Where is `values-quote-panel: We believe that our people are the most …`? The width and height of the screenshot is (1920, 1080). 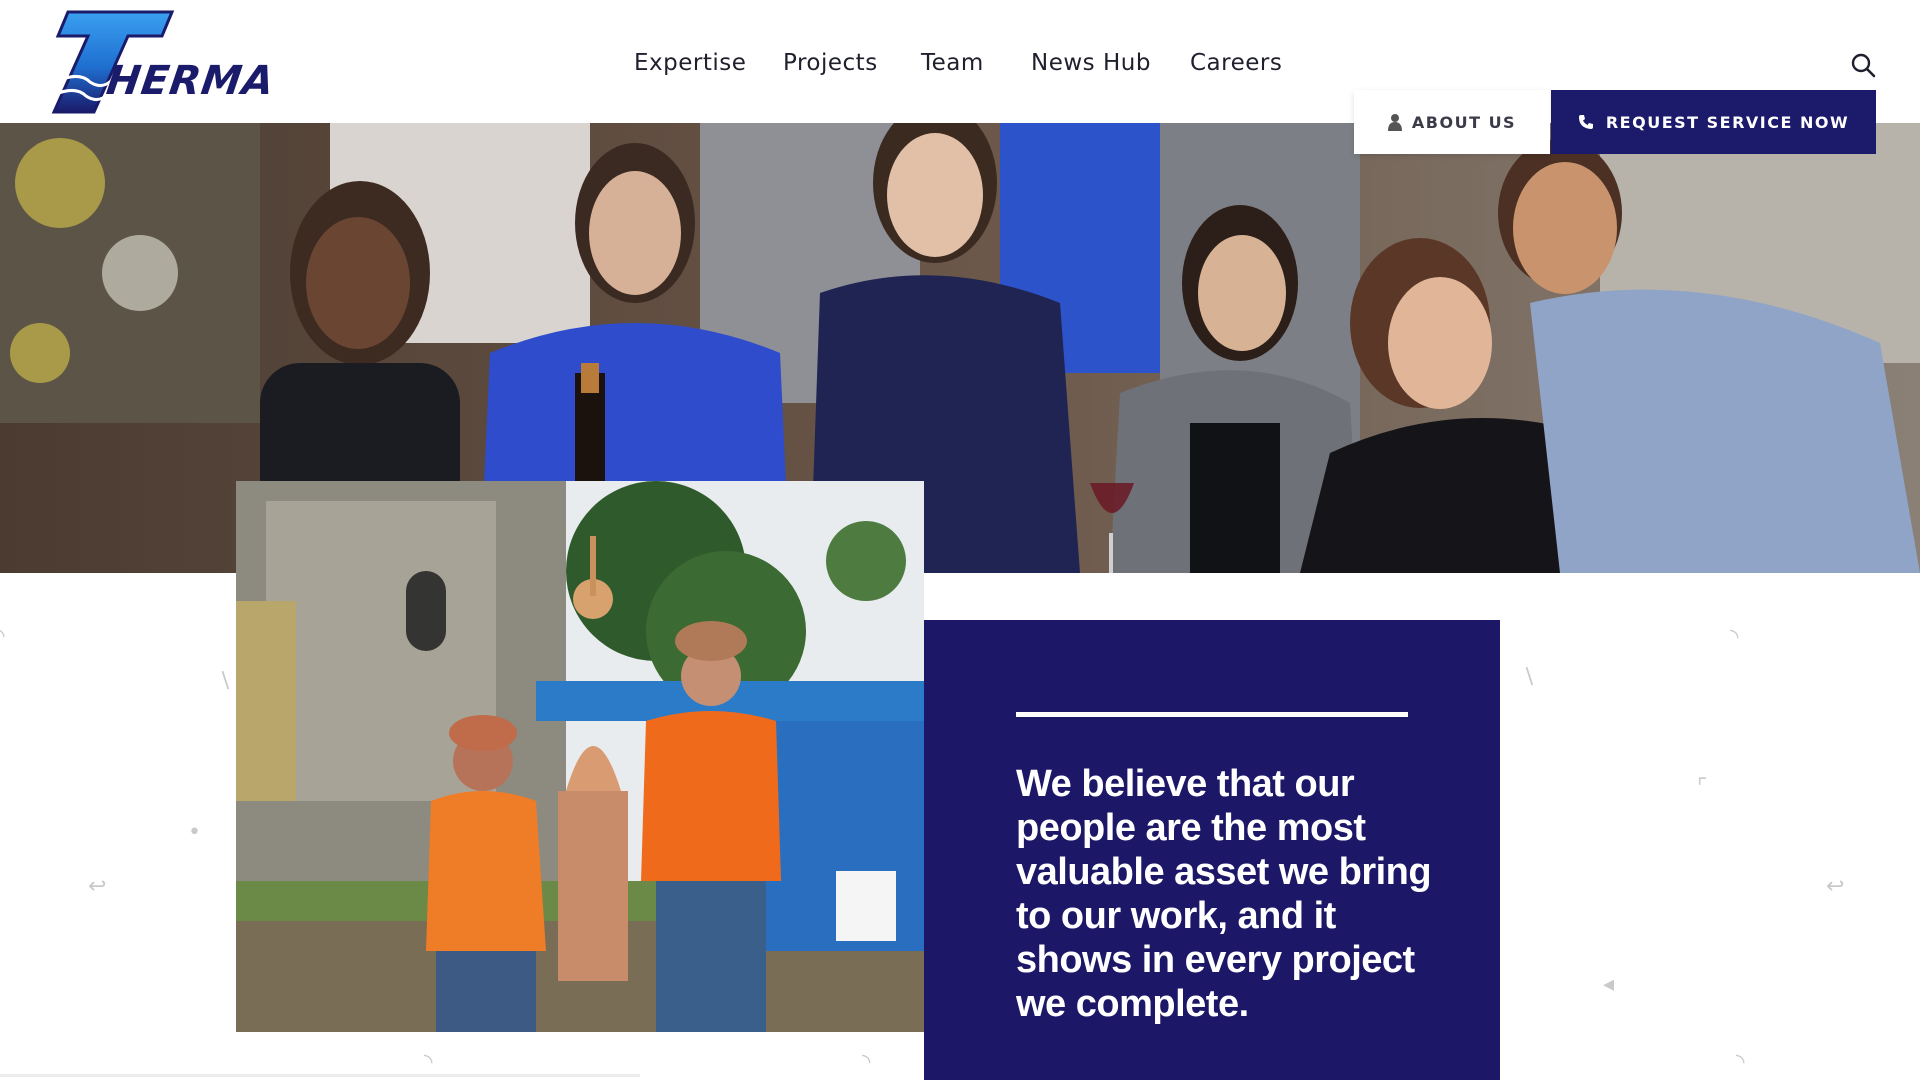
values-quote-panel: We believe that our people are the most … is located at coordinates (1212, 850).